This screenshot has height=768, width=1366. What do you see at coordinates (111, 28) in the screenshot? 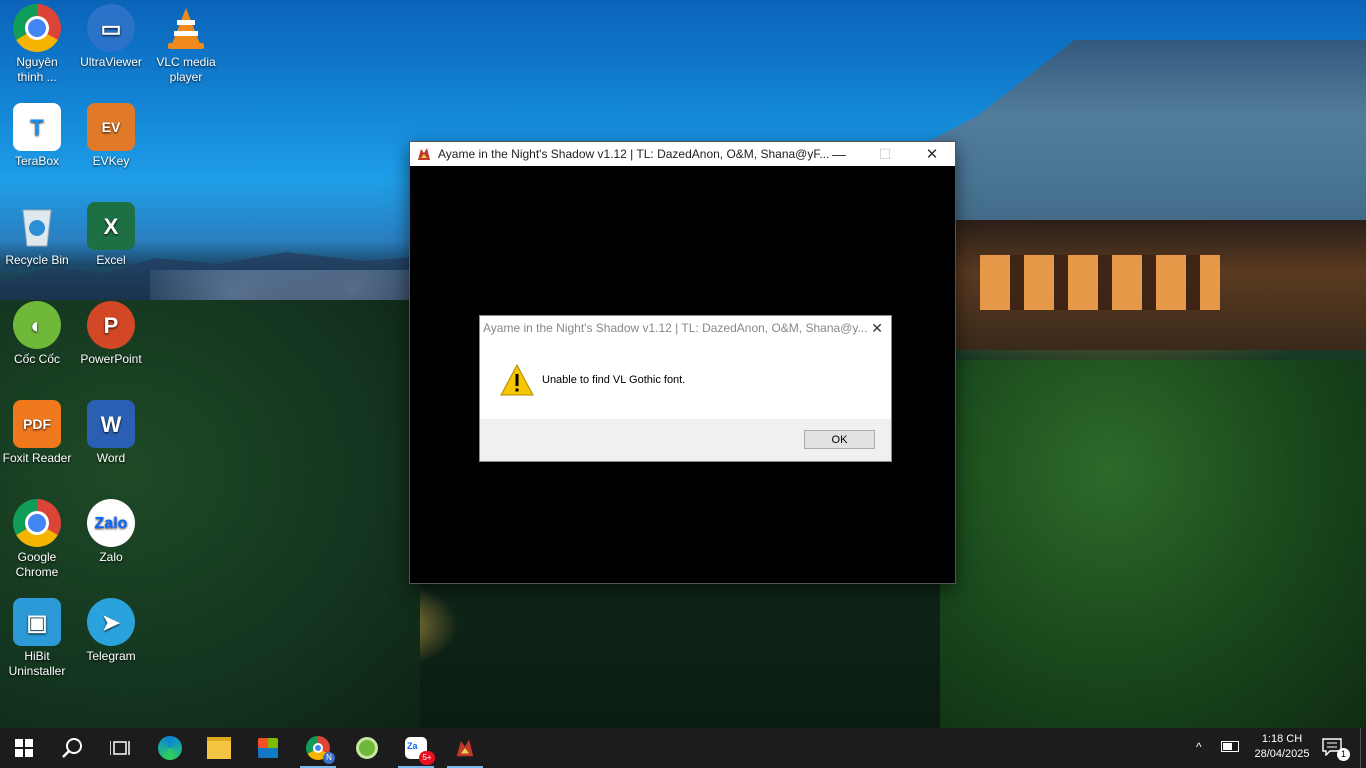
I see `monitor-icon: ▭` at bounding box center [111, 28].